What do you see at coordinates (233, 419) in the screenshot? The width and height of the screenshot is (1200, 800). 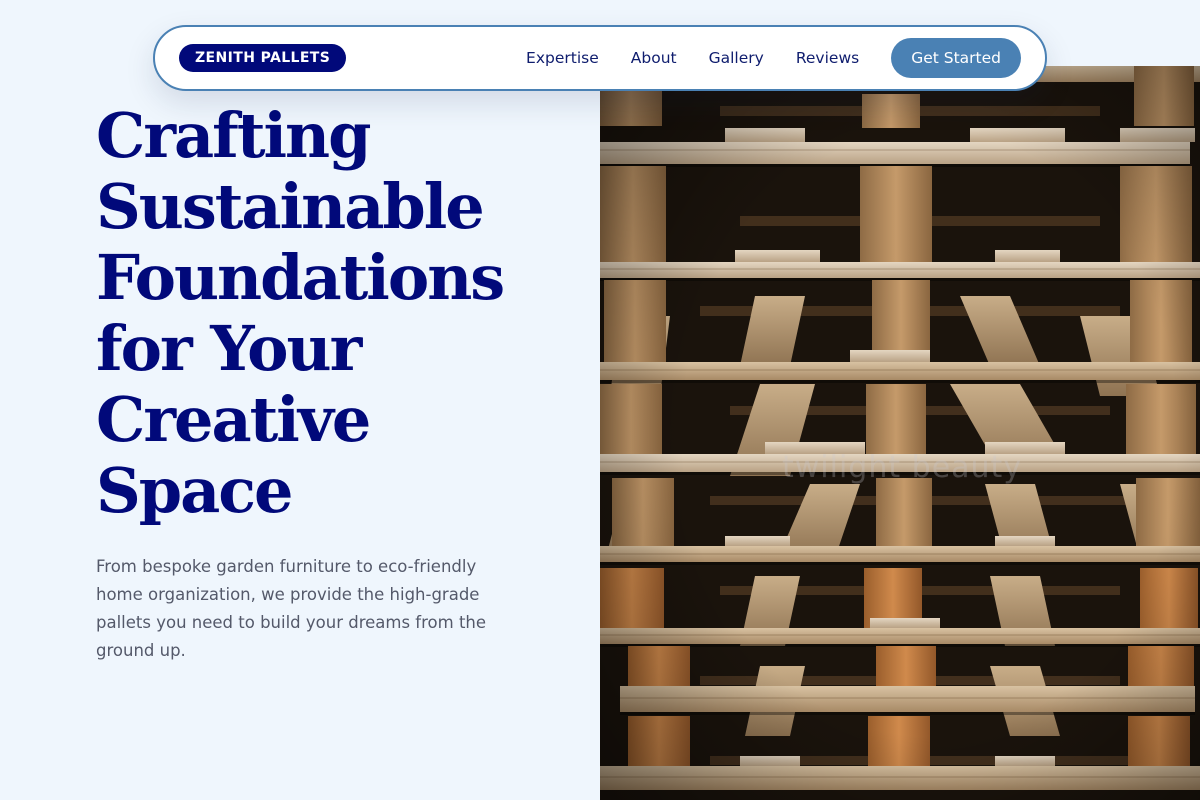 I see `hero-title-line: Creative` at bounding box center [233, 419].